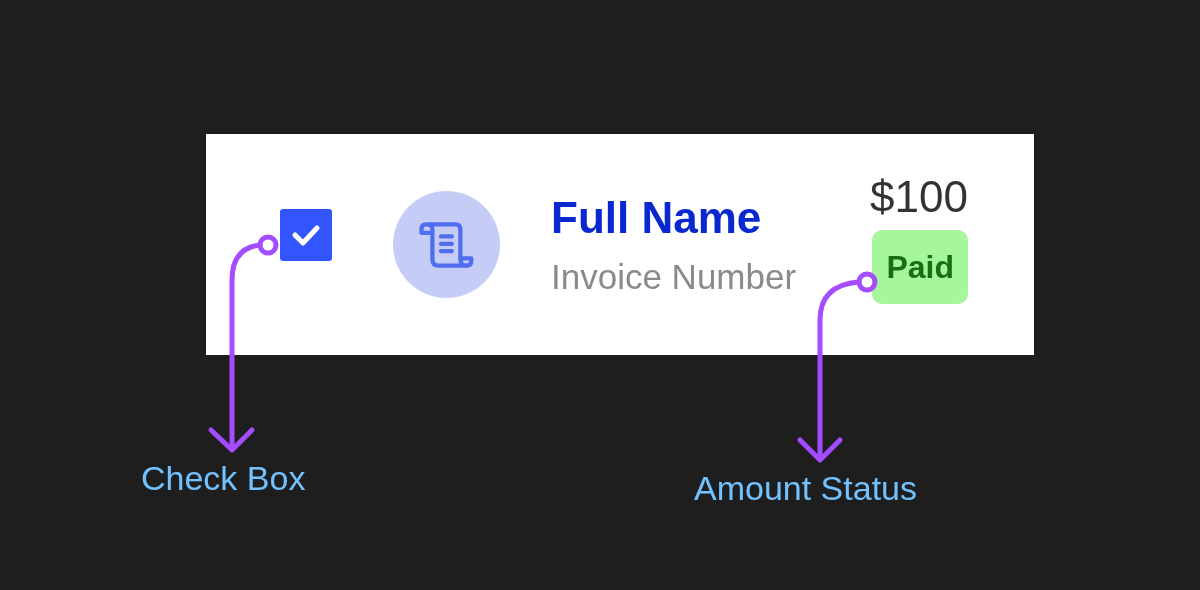 The image size is (1200, 590). Describe the element at coordinates (920, 266) in the screenshot. I see `status-badge: Paid` at that location.